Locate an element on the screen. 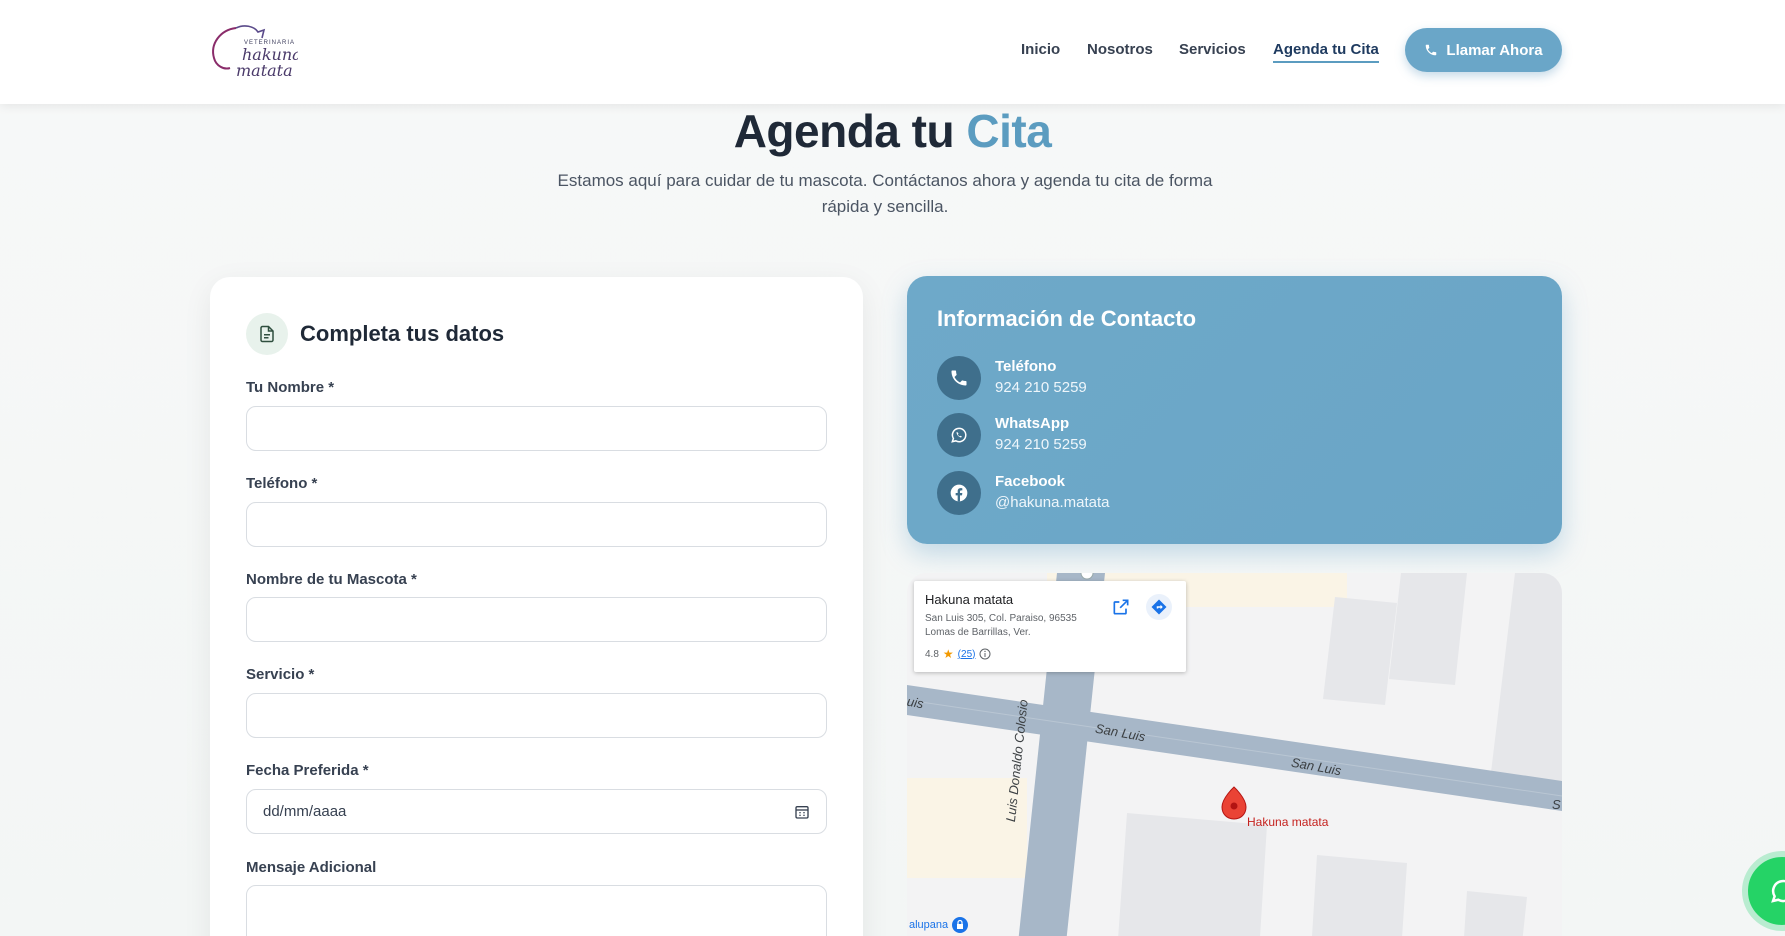 The width and height of the screenshot is (1785, 936). star-icon: ★ is located at coordinates (948, 654).